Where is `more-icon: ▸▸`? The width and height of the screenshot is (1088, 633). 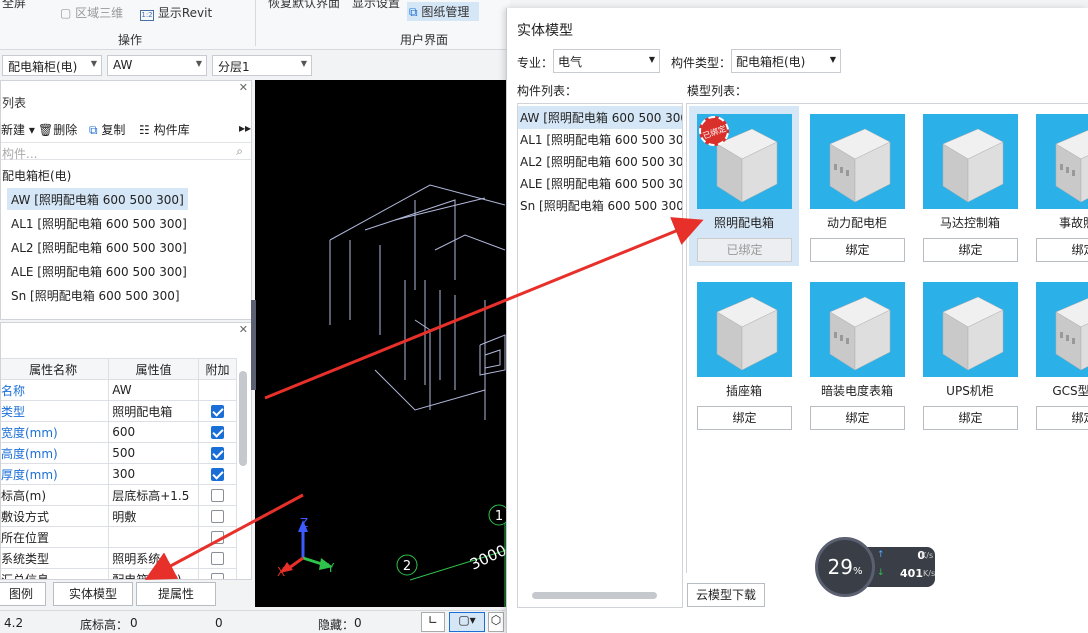
more-icon: ▸▸ is located at coordinates (245, 128).